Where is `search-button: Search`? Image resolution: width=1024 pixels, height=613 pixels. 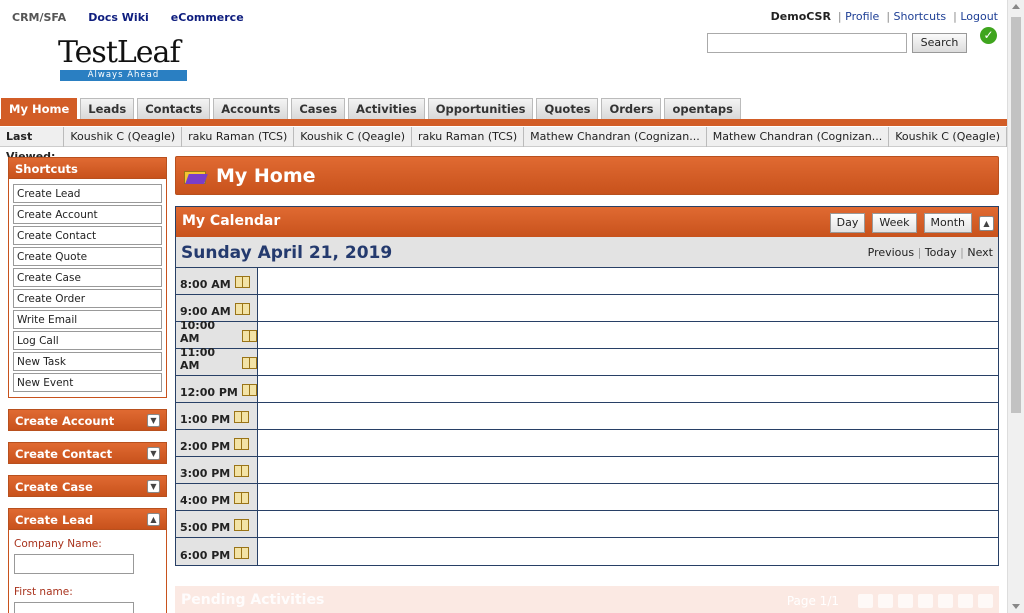
search-button: Search is located at coordinates (939, 43).